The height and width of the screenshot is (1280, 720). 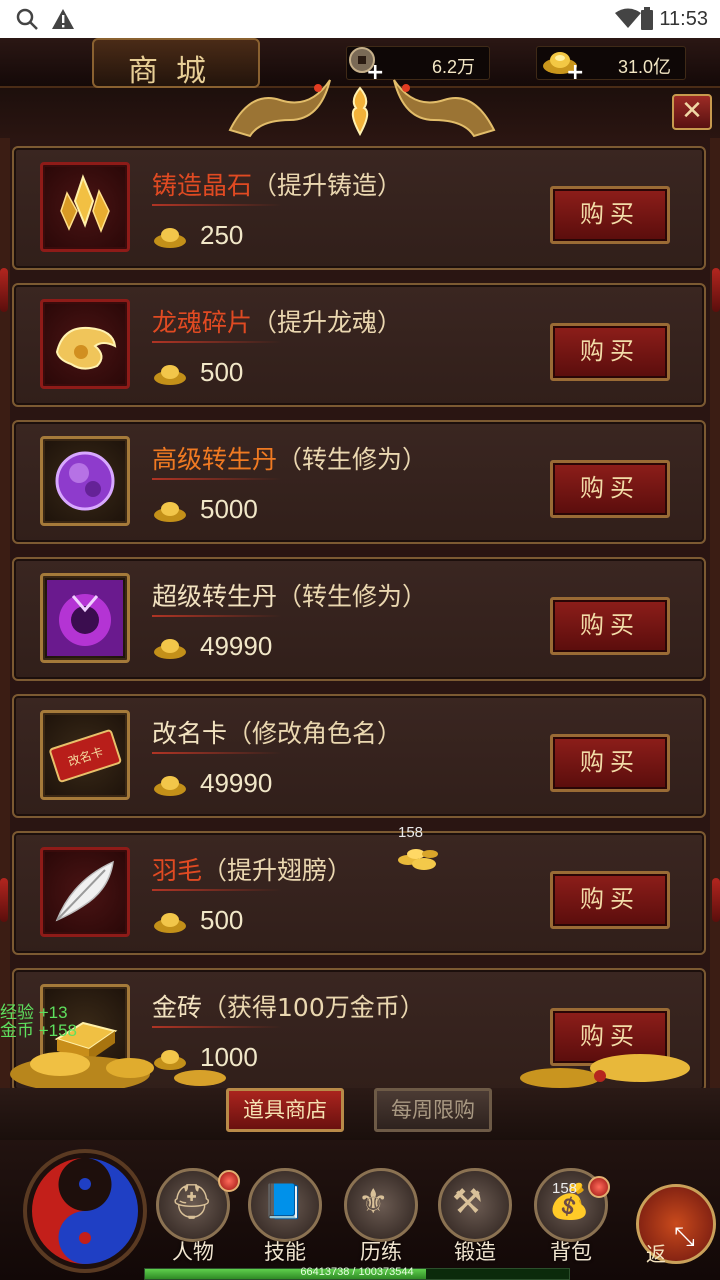 What do you see at coordinates (4, 290) in the screenshot?
I see `side-ornament-left` at bounding box center [4, 290].